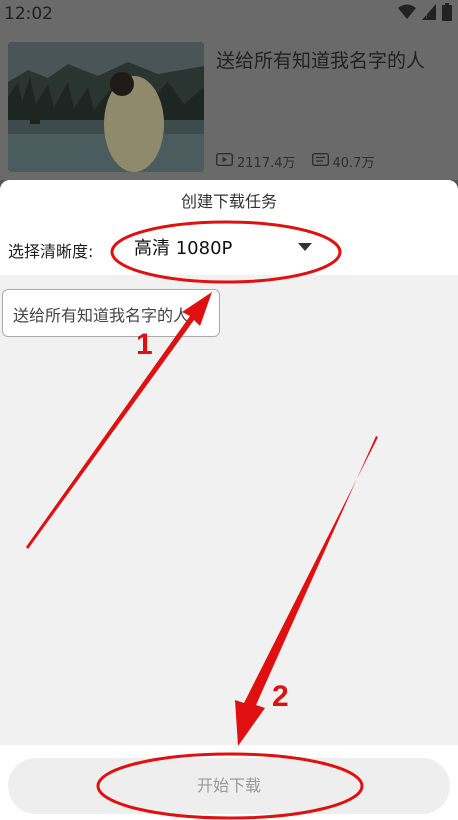  Describe the element at coordinates (228, 201) in the screenshot. I see `sheet-title: 创建下载任务` at that location.